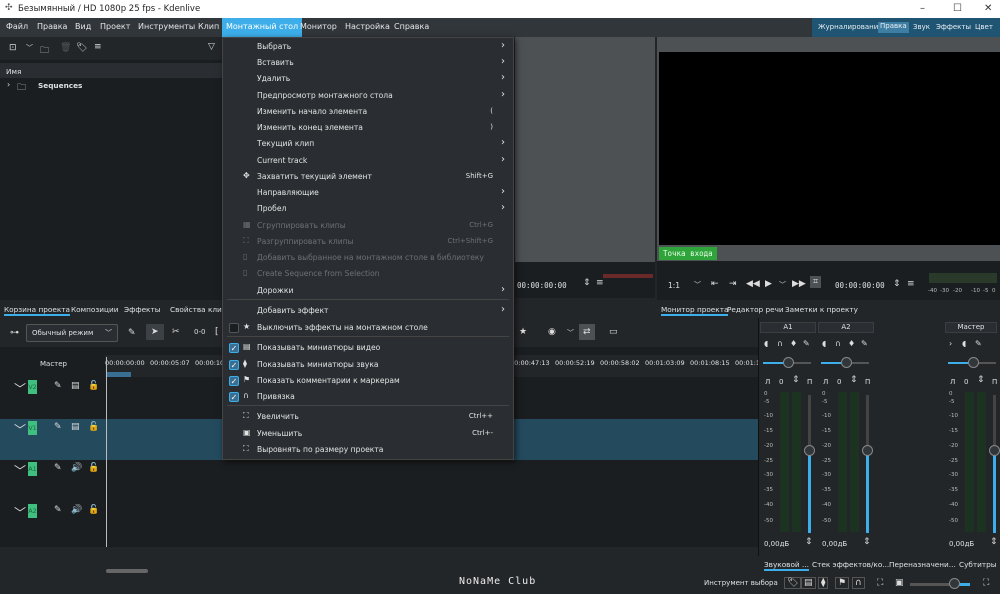 This screenshot has width=1000, height=594. What do you see at coordinates (65, 48) in the screenshot?
I see `delete-icon: 🗑` at bounding box center [65, 48].